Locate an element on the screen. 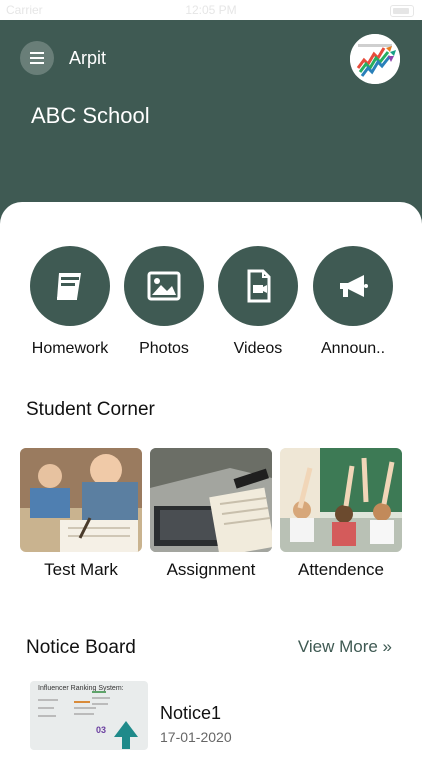 Image resolution: width=422 pixels, height=762 pixels. notice-thumb-badge: 03 is located at coordinates (101, 730).